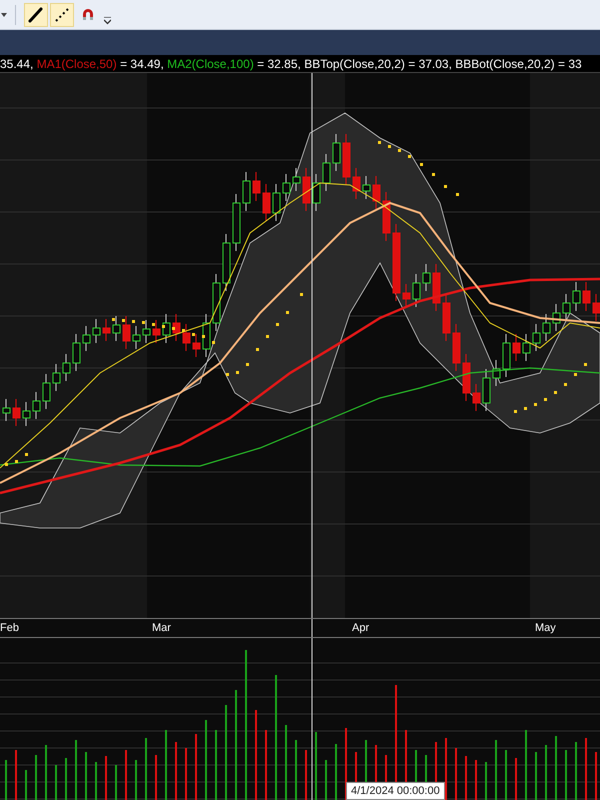 The image size is (600, 800). What do you see at coordinates (443, 64) in the screenshot?
I see `legend-text: BBTop(Close,20,2) = 37.03, BBBot(Close,20,2) = 33` at bounding box center [443, 64].